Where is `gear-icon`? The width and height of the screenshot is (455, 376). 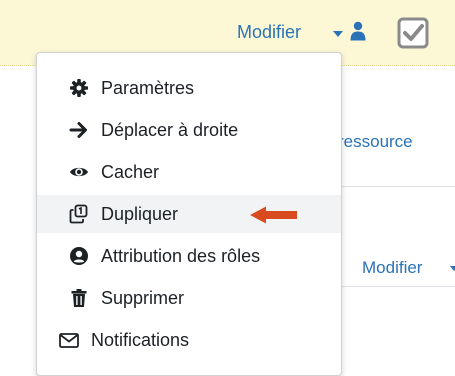 gear-icon is located at coordinates (79, 88).